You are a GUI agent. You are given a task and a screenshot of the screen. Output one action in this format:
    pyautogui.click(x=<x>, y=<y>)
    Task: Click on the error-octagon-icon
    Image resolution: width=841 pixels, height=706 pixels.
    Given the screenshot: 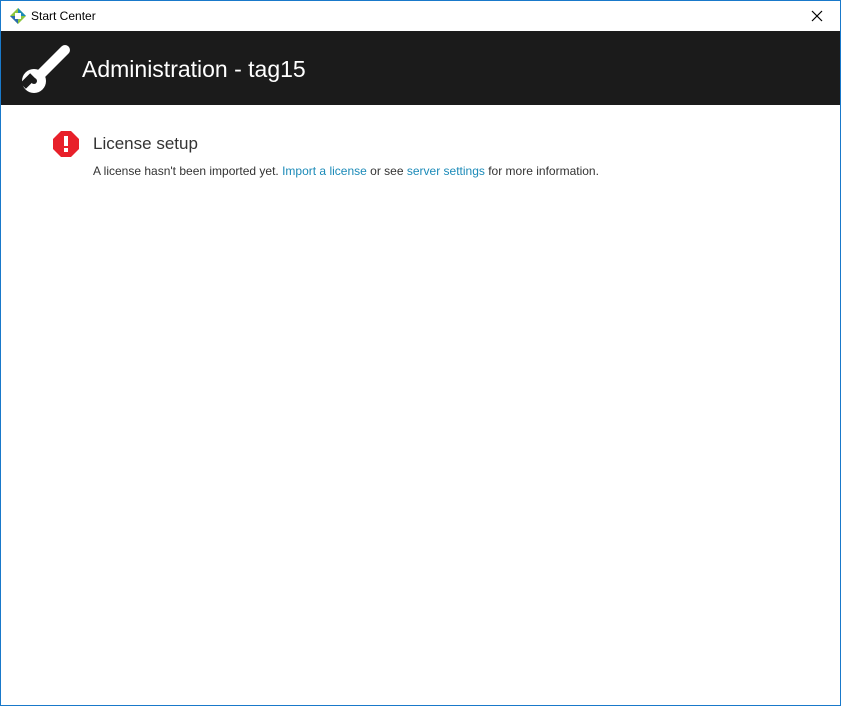 What is the action you would take?
    pyautogui.click(x=66, y=144)
    